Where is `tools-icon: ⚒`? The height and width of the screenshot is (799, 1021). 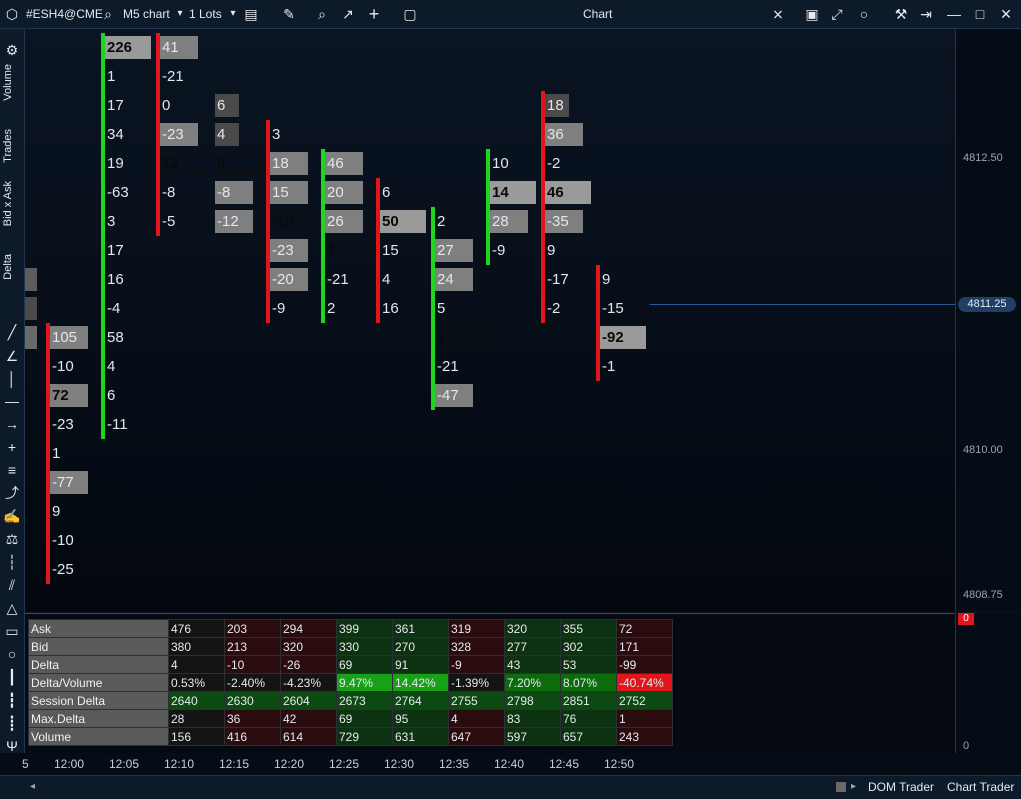
tools-icon: ⚒ is located at coordinates (901, 14).